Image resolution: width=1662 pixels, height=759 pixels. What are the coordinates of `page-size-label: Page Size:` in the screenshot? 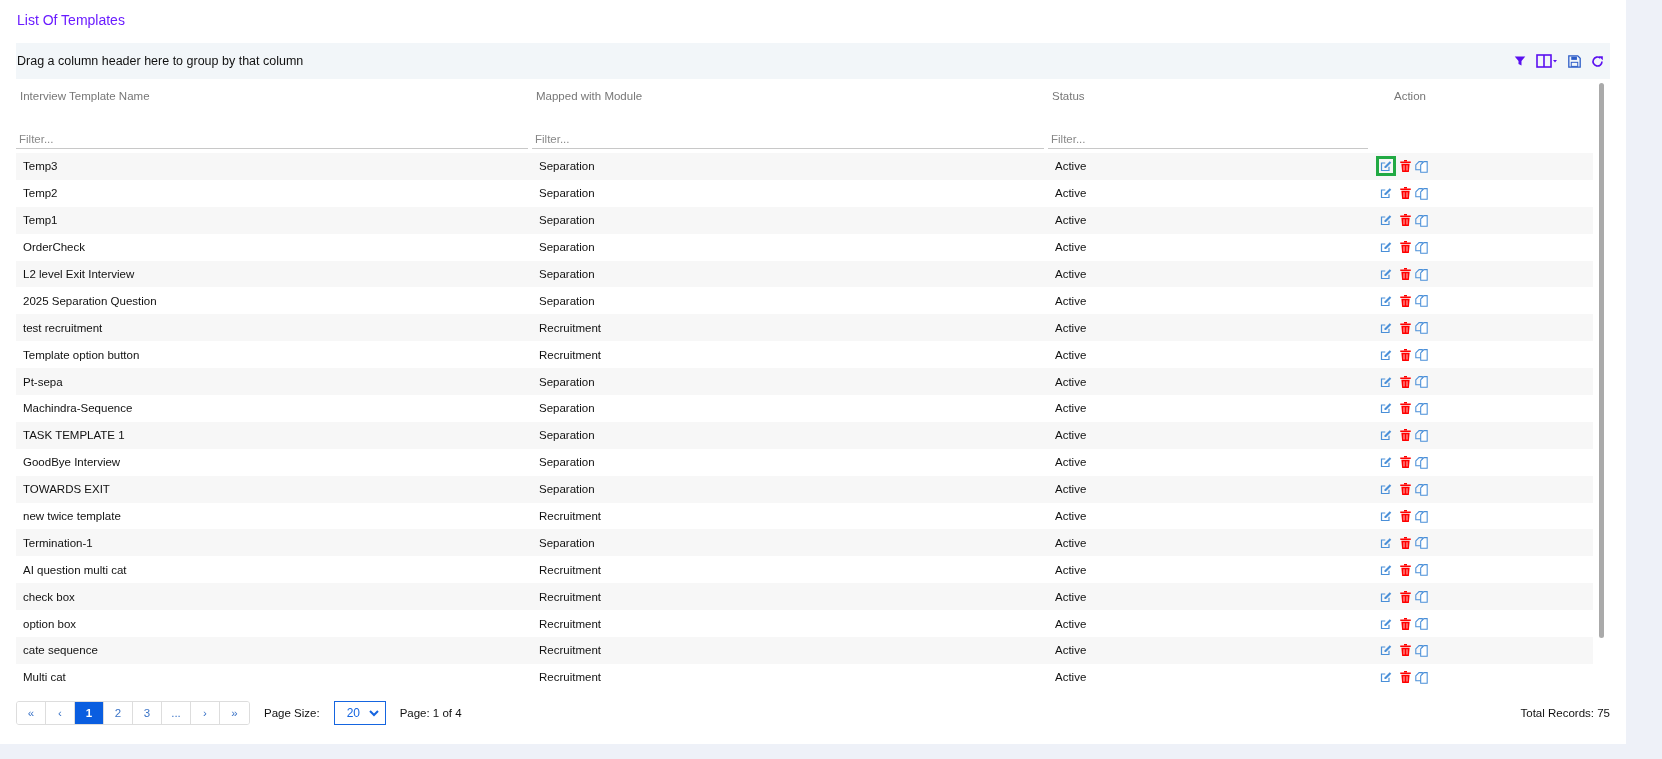 It's located at (292, 712).